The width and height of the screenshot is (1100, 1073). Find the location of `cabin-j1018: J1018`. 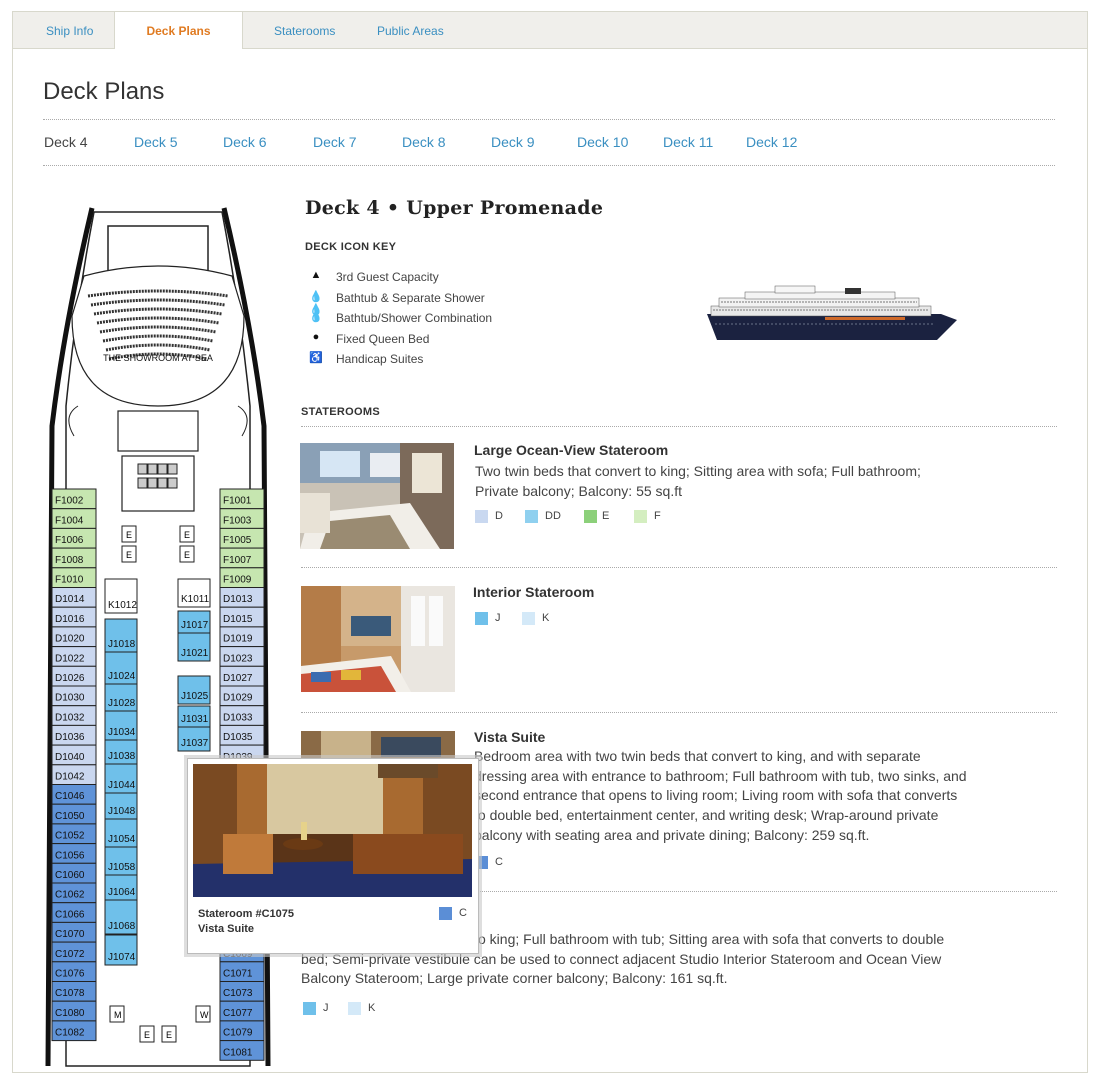

cabin-j1018: J1018 is located at coordinates (121, 635).